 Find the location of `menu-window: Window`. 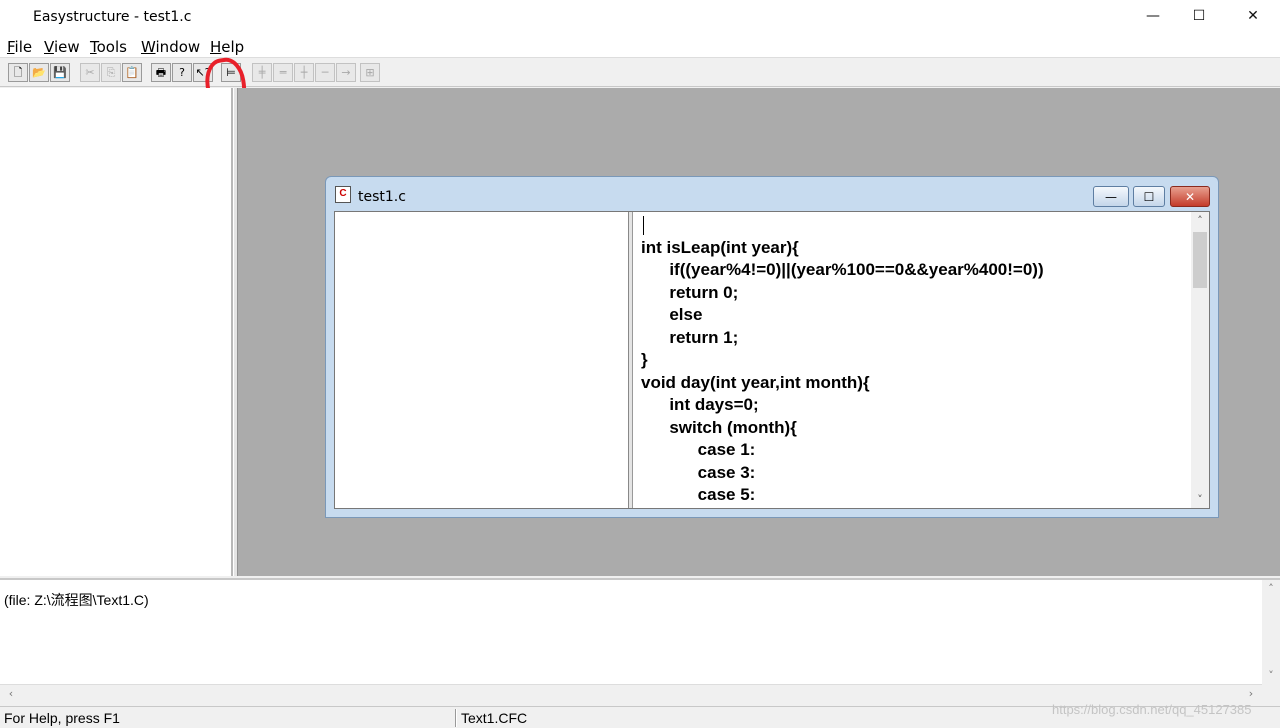

menu-window: Window is located at coordinates (170, 47).